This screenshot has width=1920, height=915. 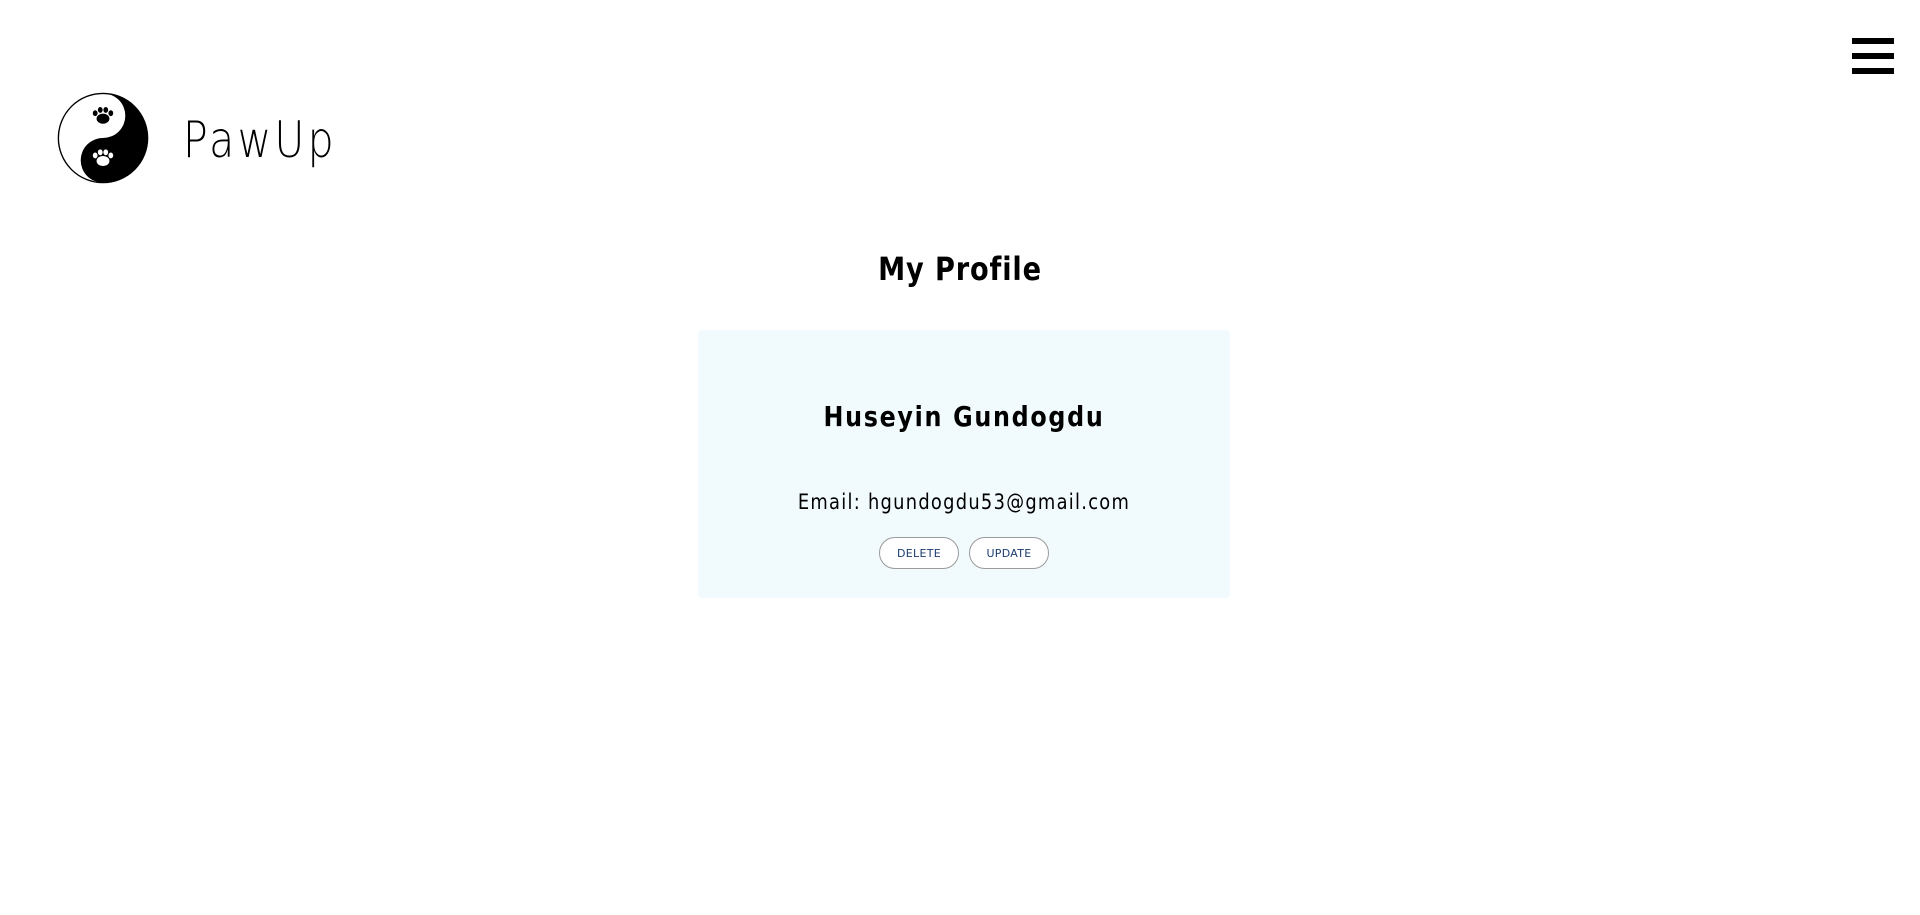 I want to click on update-button: UPDATE, so click(x=1009, y=553).